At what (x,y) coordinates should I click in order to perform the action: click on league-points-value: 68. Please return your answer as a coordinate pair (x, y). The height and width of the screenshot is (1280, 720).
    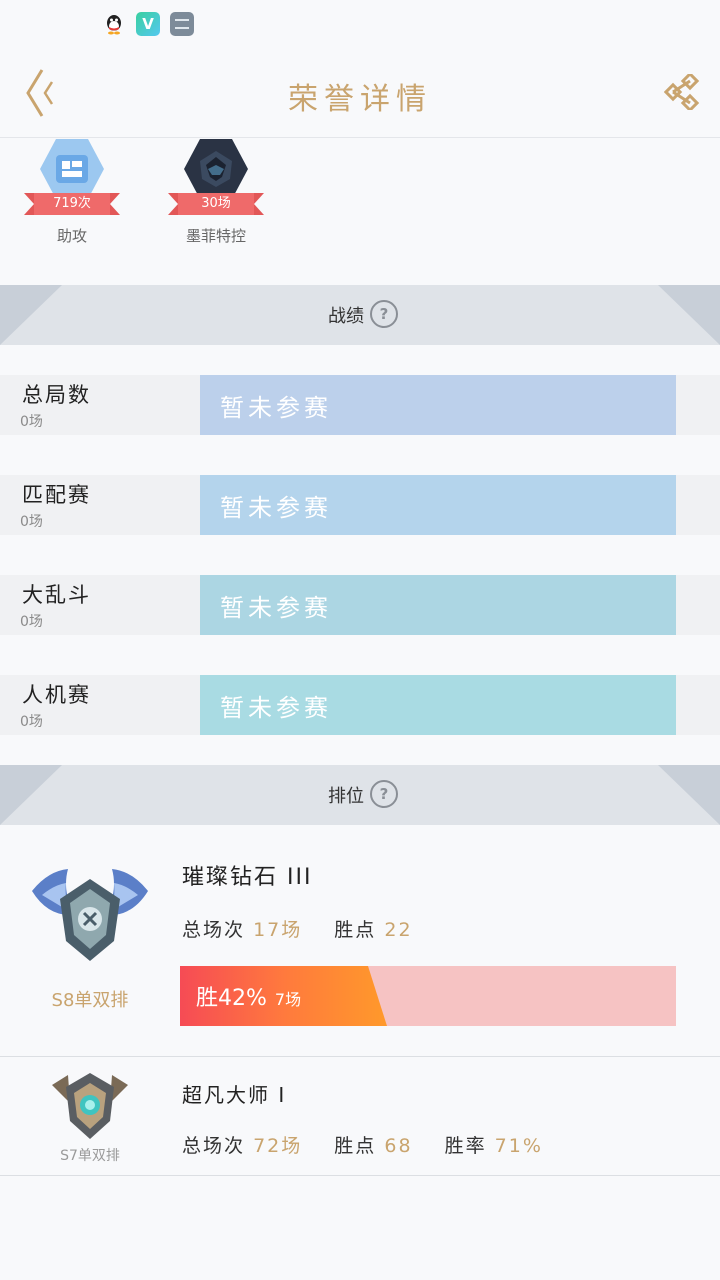
    Looking at the image, I should click on (398, 1146).